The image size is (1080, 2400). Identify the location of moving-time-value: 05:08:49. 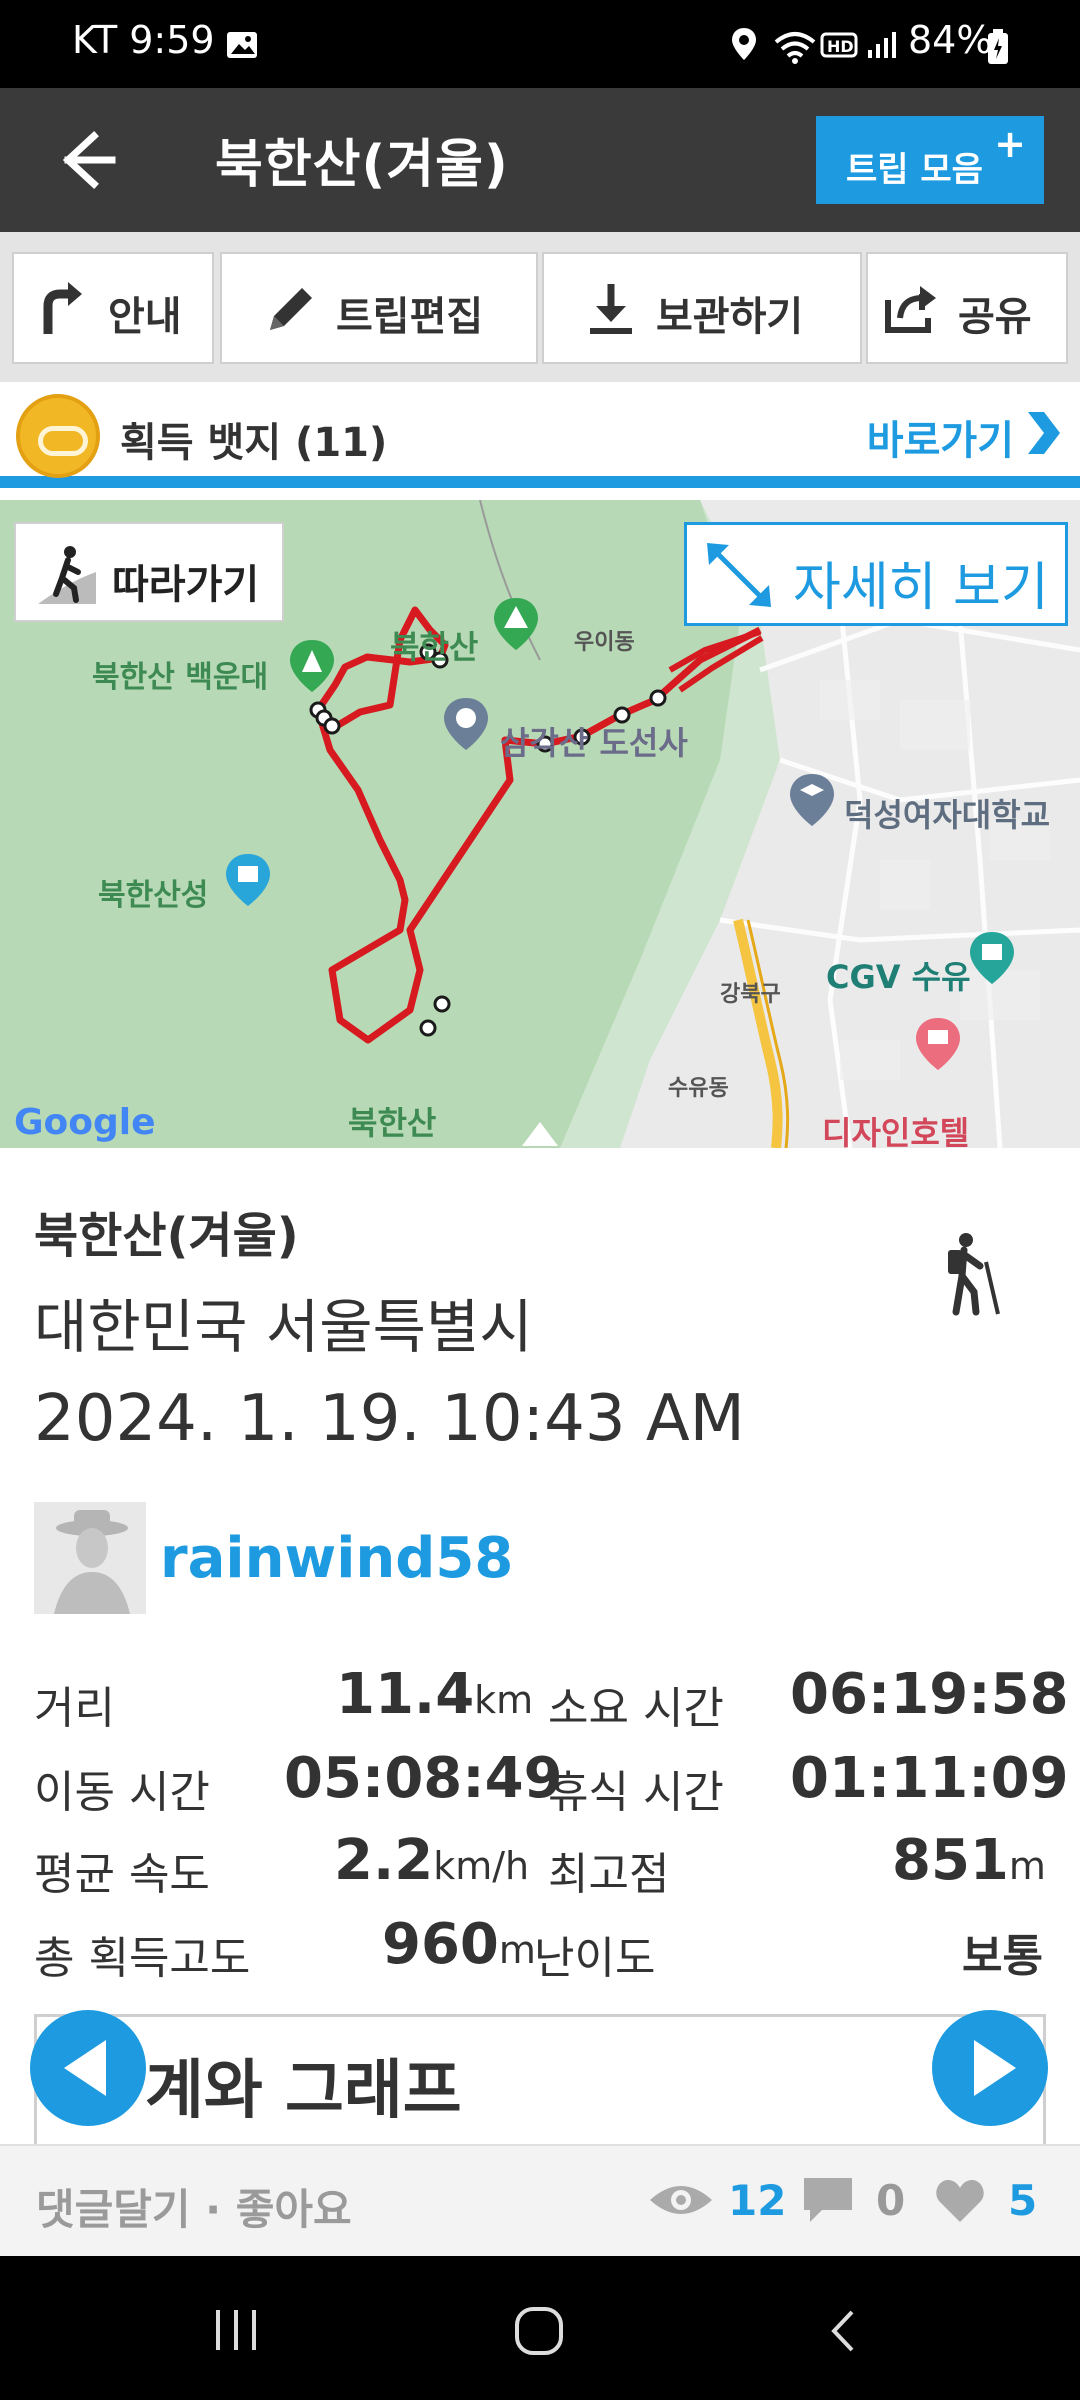
(423, 1778).